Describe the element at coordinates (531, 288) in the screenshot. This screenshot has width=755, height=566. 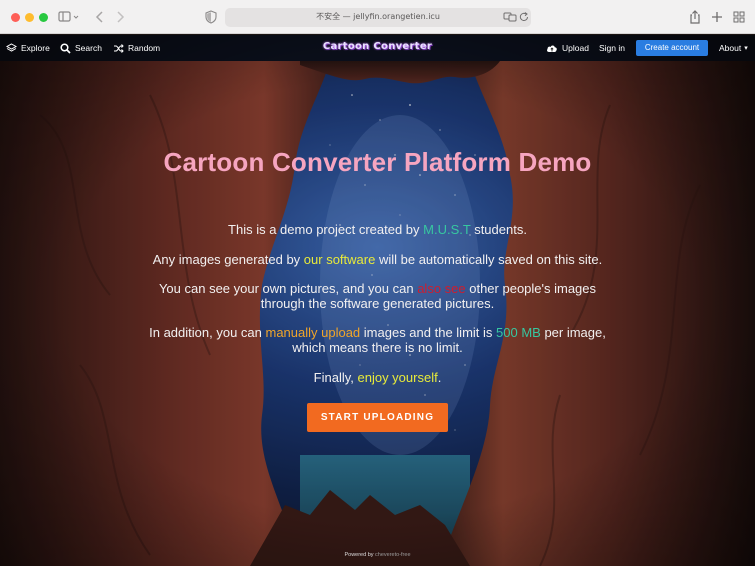
I see `intro-line-3-mid: other people's images` at that location.